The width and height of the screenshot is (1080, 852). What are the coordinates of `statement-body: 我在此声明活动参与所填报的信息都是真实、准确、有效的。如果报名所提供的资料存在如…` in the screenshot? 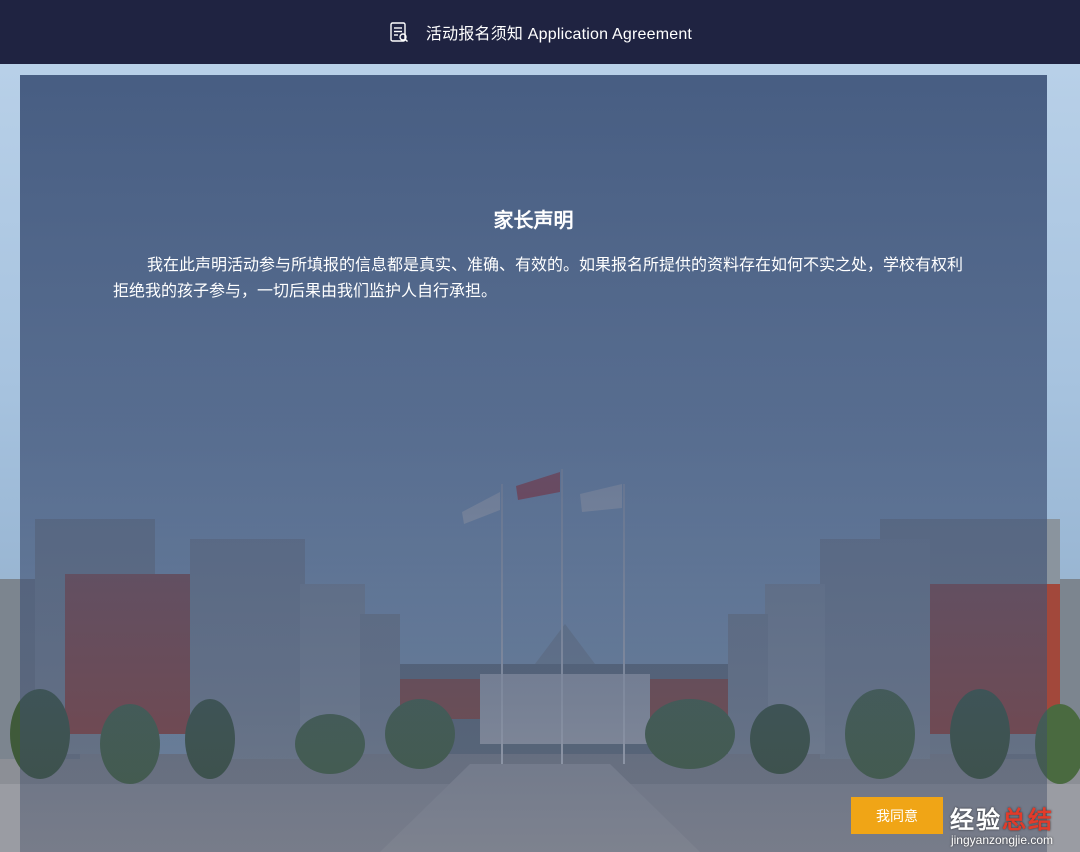 It's located at (538, 277).